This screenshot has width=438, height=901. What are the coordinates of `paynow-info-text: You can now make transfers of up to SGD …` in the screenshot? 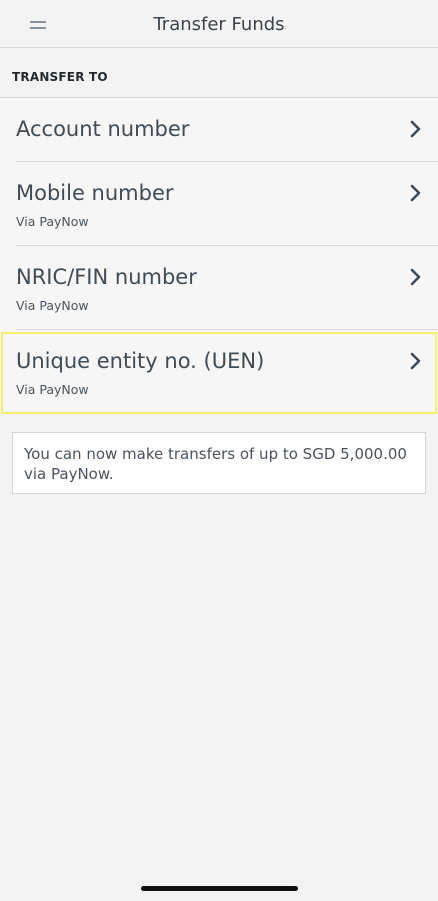 It's located at (215, 464).